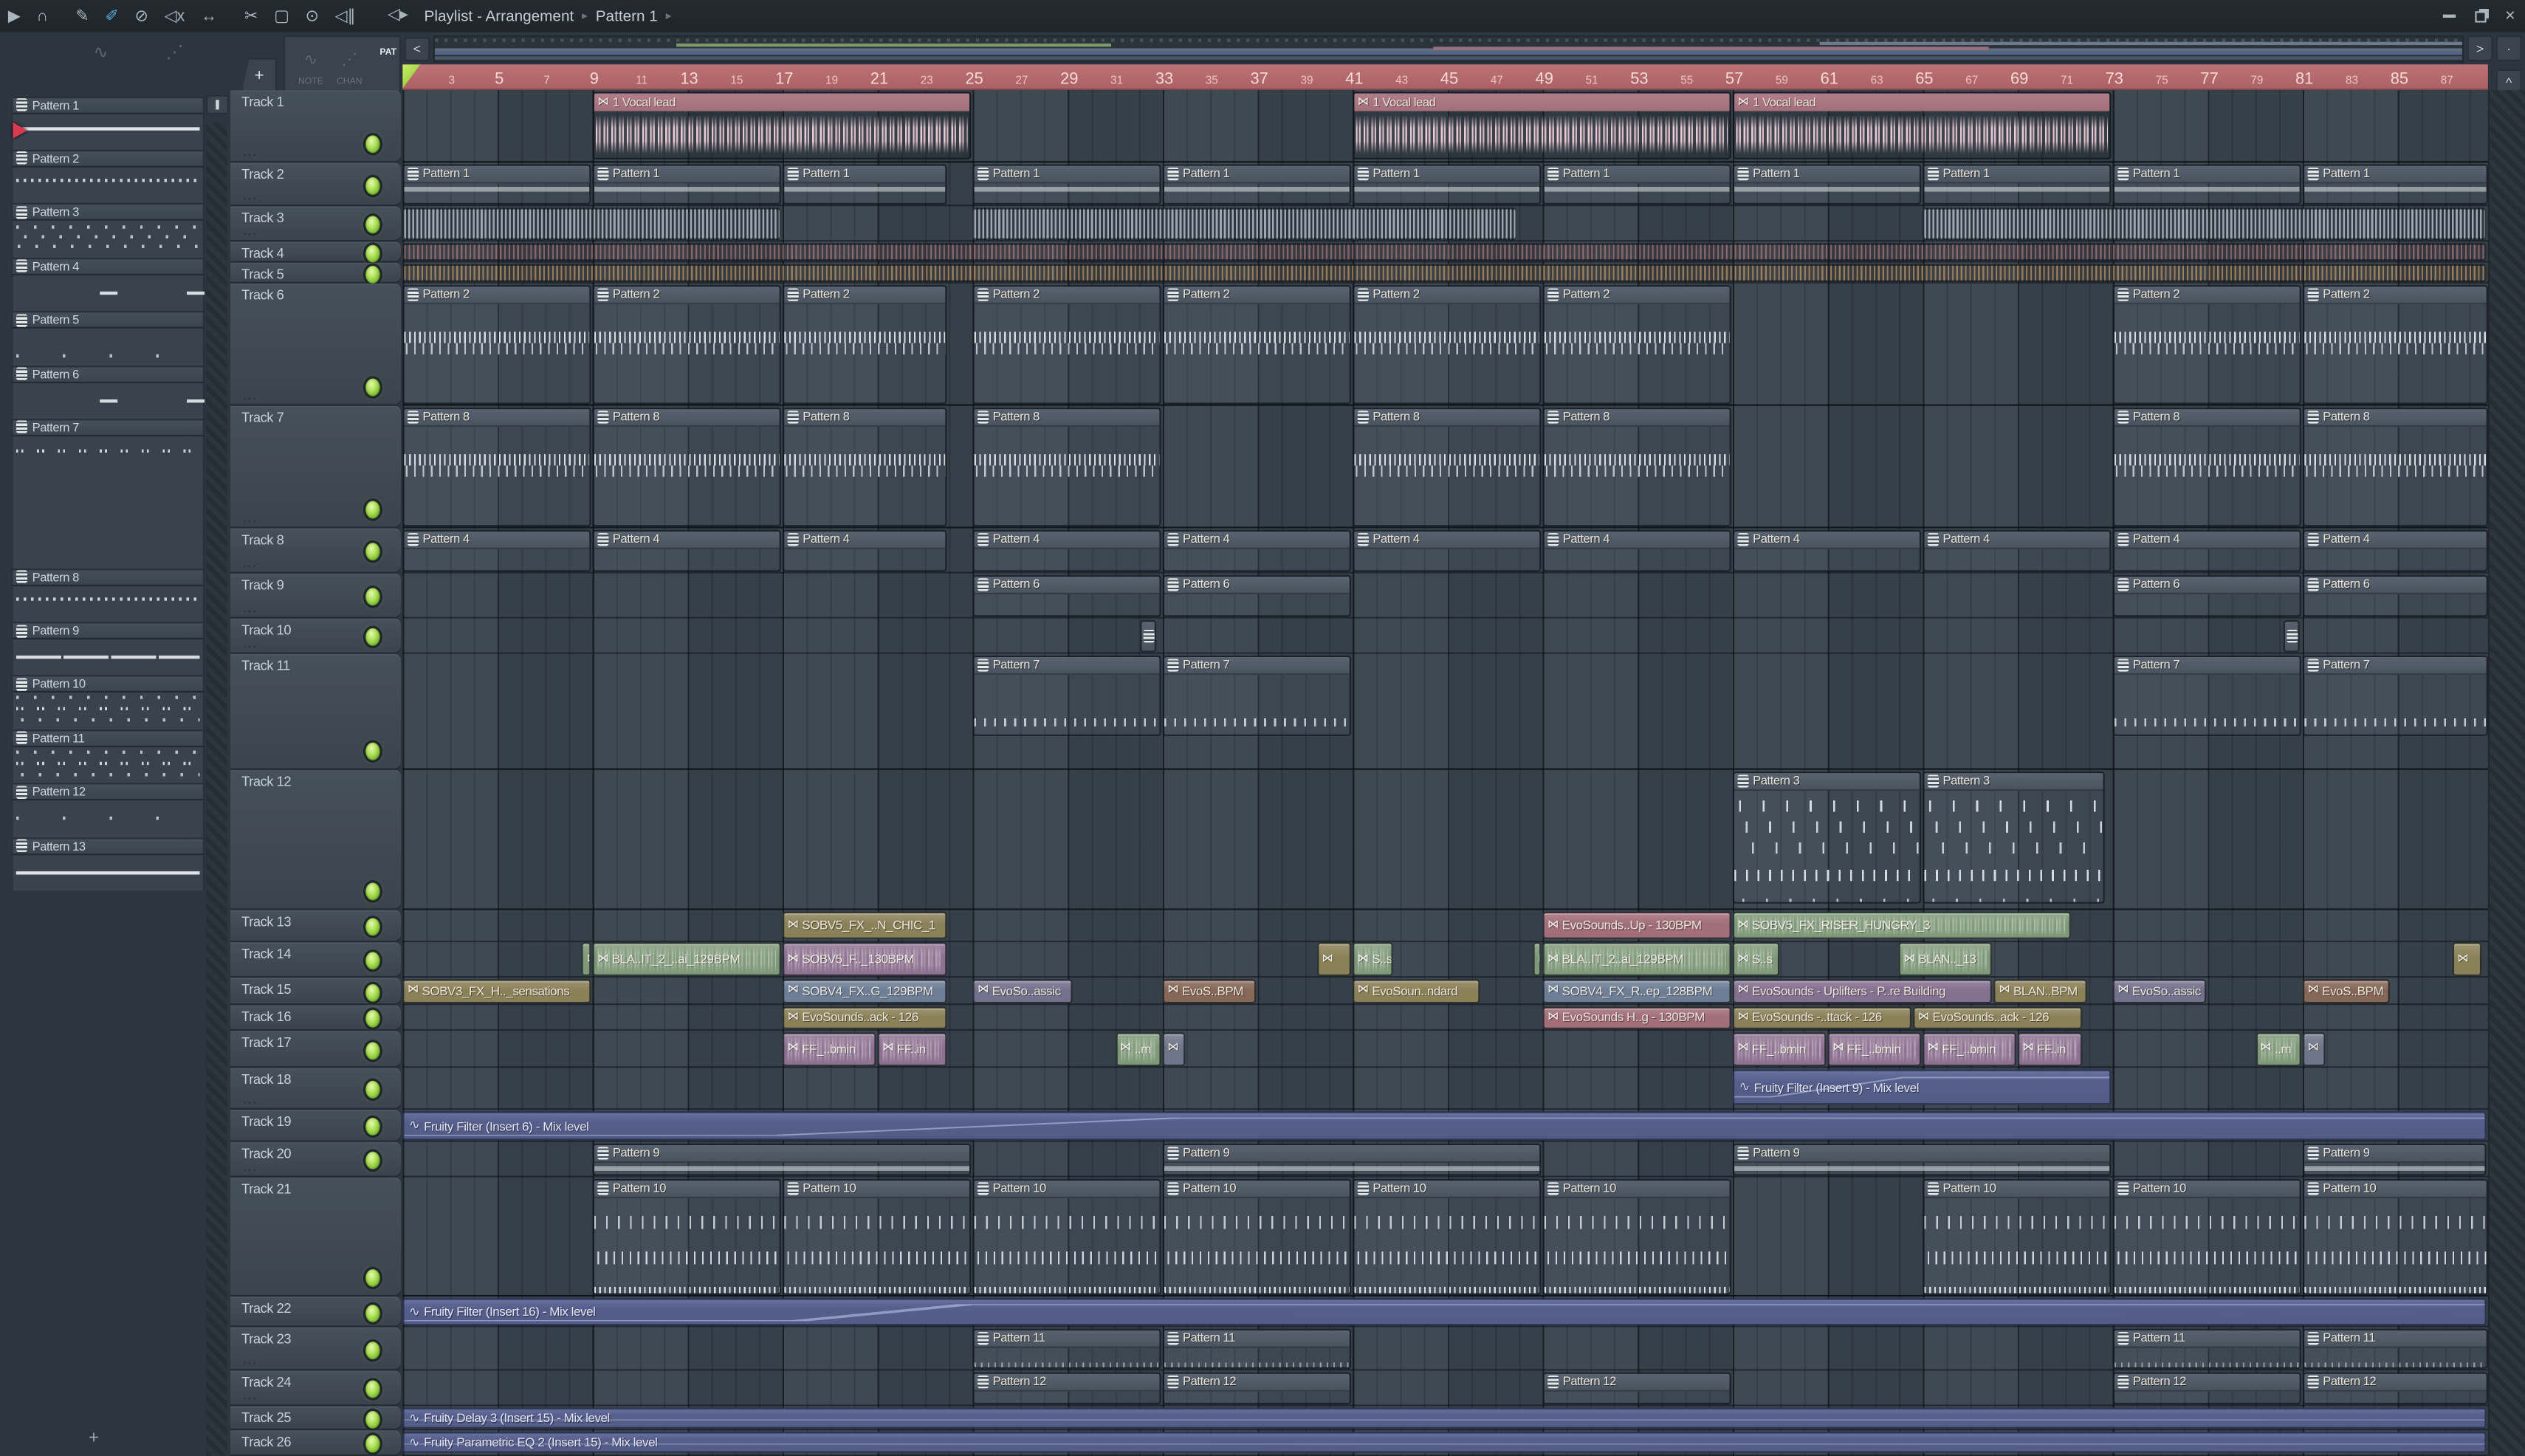 The width and height of the screenshot is (2525, 1456). I want to click on playlist-lane: Pattern 9 Pattern 9 Pattern 9 Pattern 9, so click(1445, 1160).